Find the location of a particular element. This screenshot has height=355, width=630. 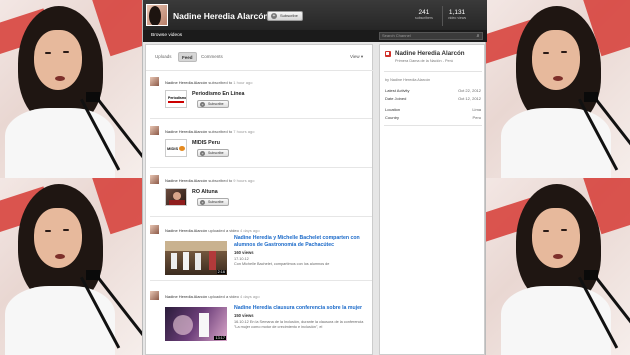

sidebar-byline: by Nadine Heredia Alarcón is located at coordinates (408, 80).